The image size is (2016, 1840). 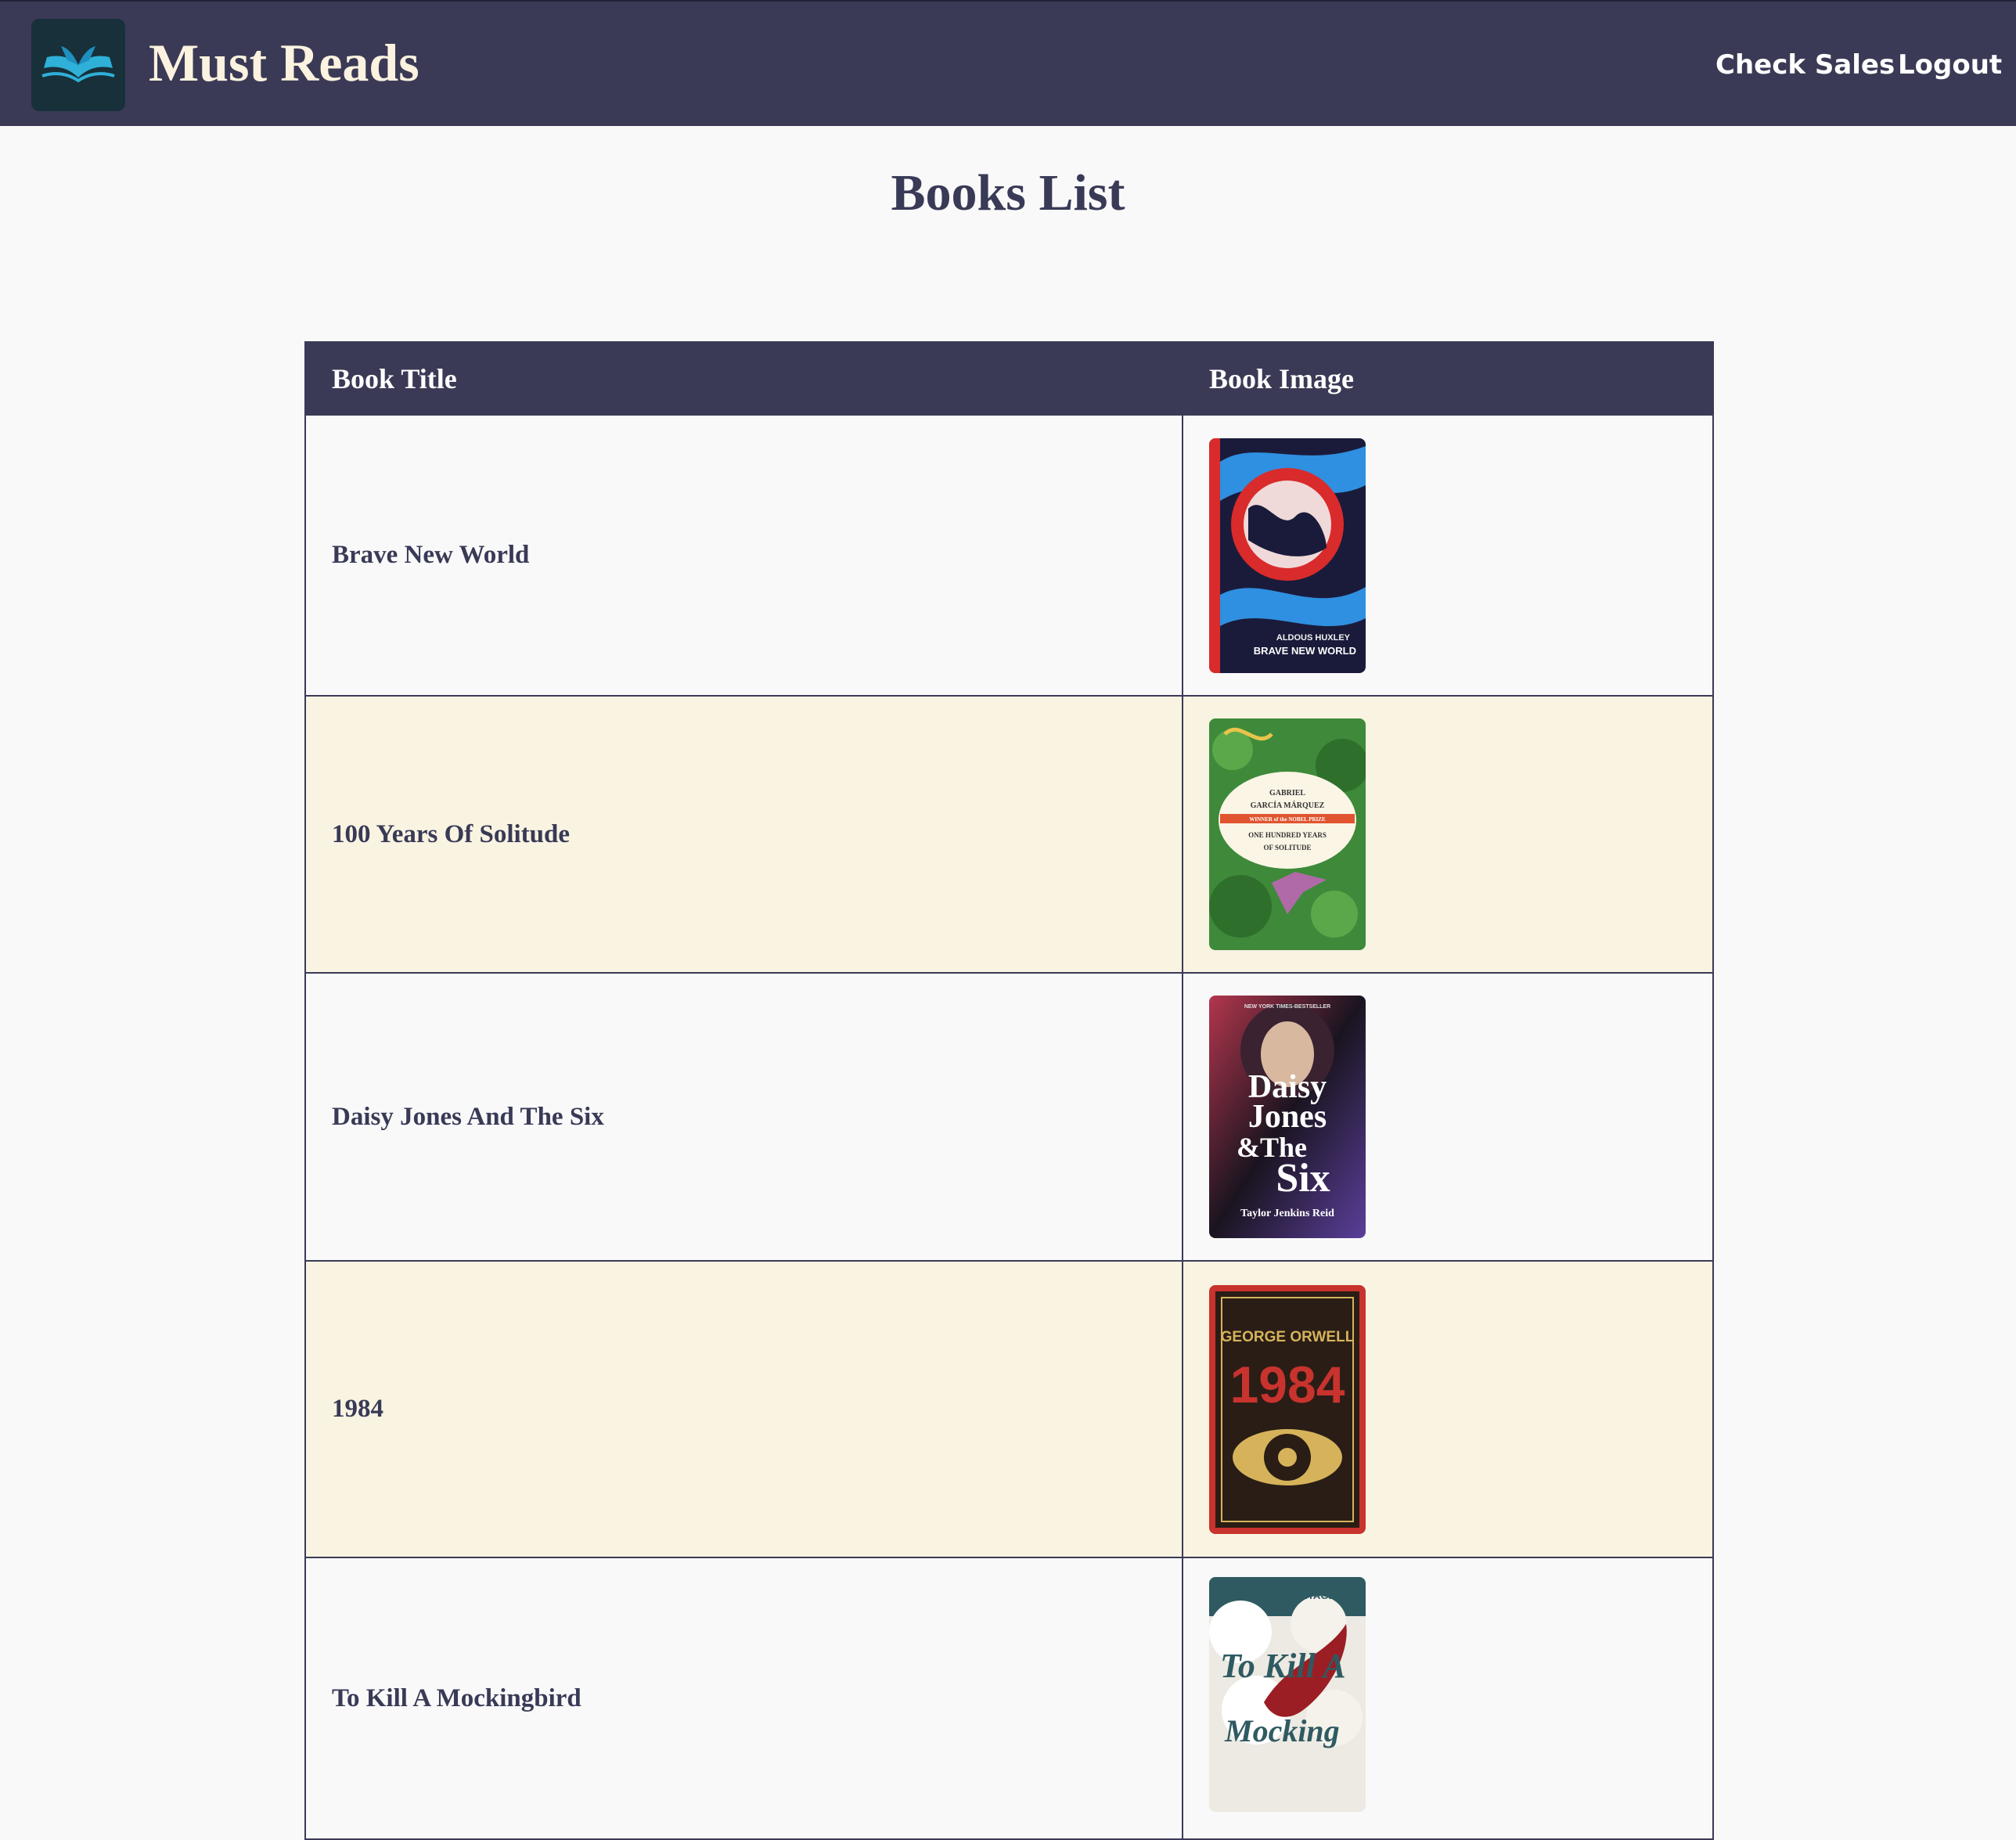 I want to click on logo, so click(x=78, y=65).